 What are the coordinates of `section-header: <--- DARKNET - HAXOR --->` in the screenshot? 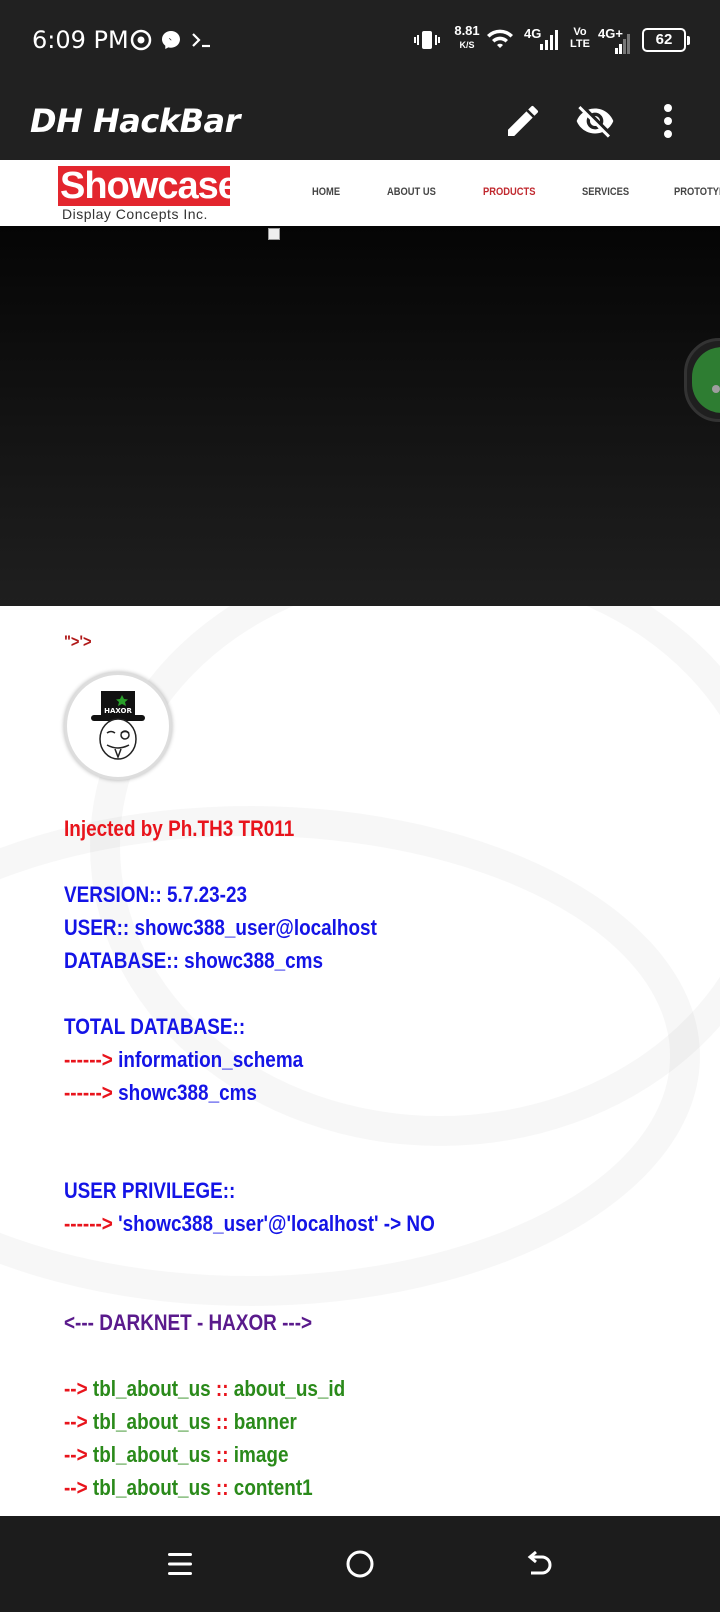 It's located at (188, 1322).